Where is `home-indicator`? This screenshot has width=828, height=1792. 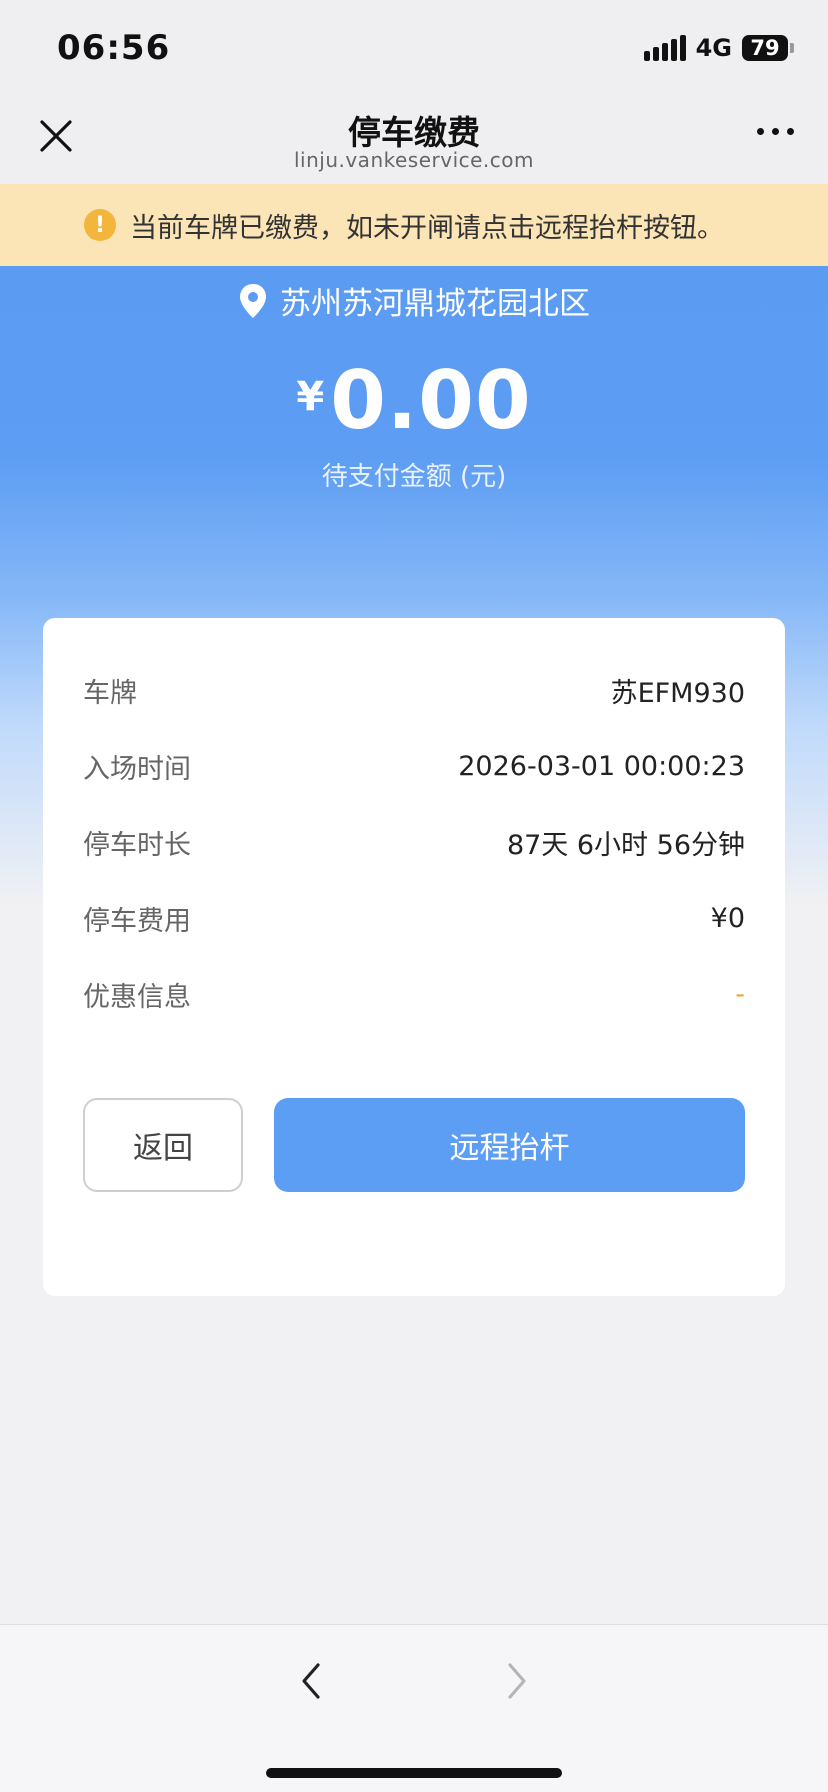
home-indicator is located at coordinates (414, 1773).